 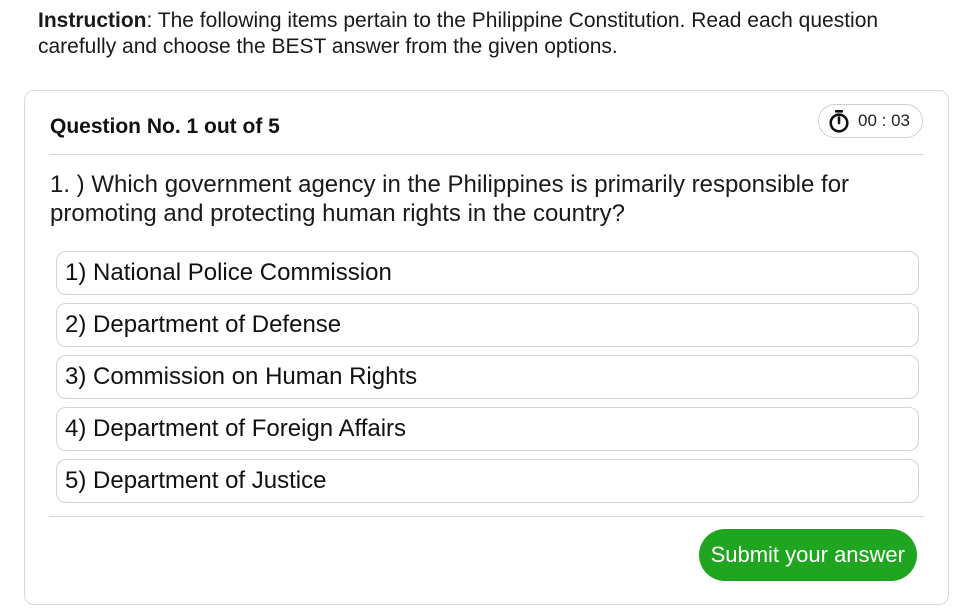 What do you see at coordinates (486, 516) in the screenshot?
I see `footer-divider` at bounding box center [486, 516].